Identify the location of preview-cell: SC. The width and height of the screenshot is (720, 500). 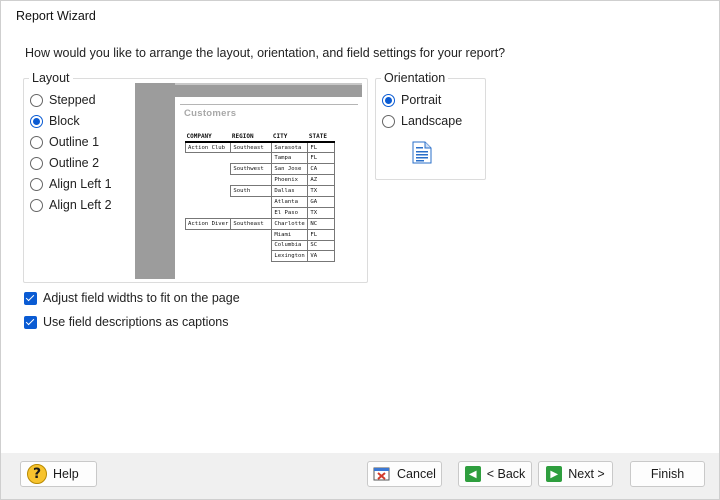
(321, 245).